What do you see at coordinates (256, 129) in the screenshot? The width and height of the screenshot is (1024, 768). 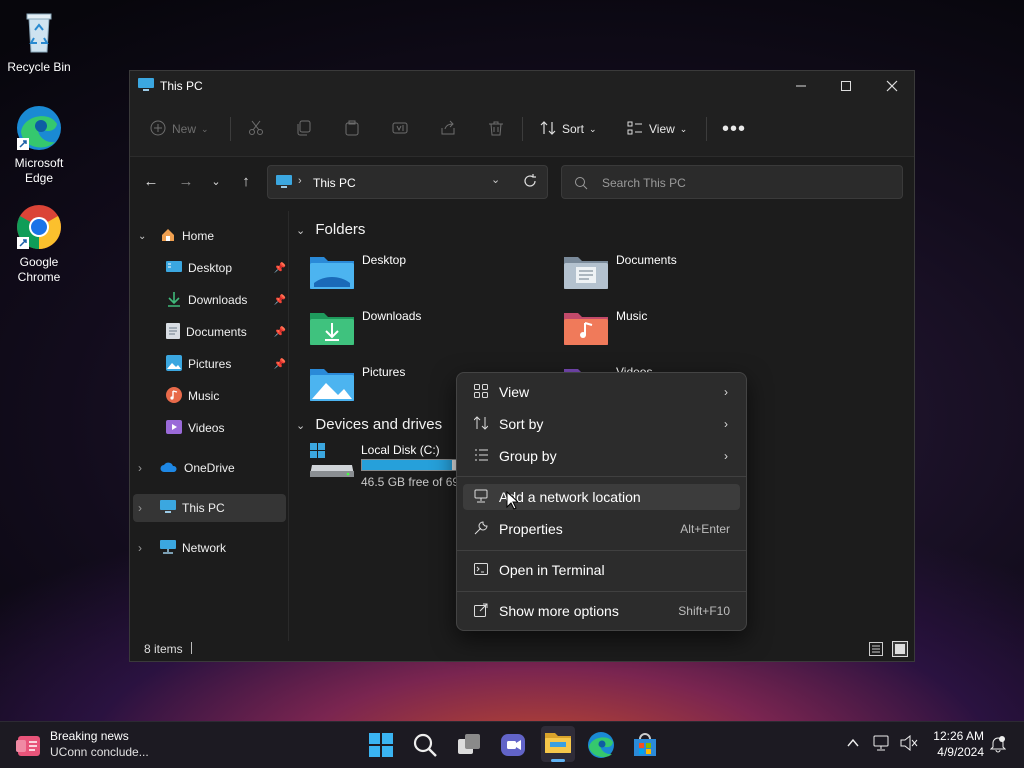 I see `cut-button` at bounding box center [256, 129].